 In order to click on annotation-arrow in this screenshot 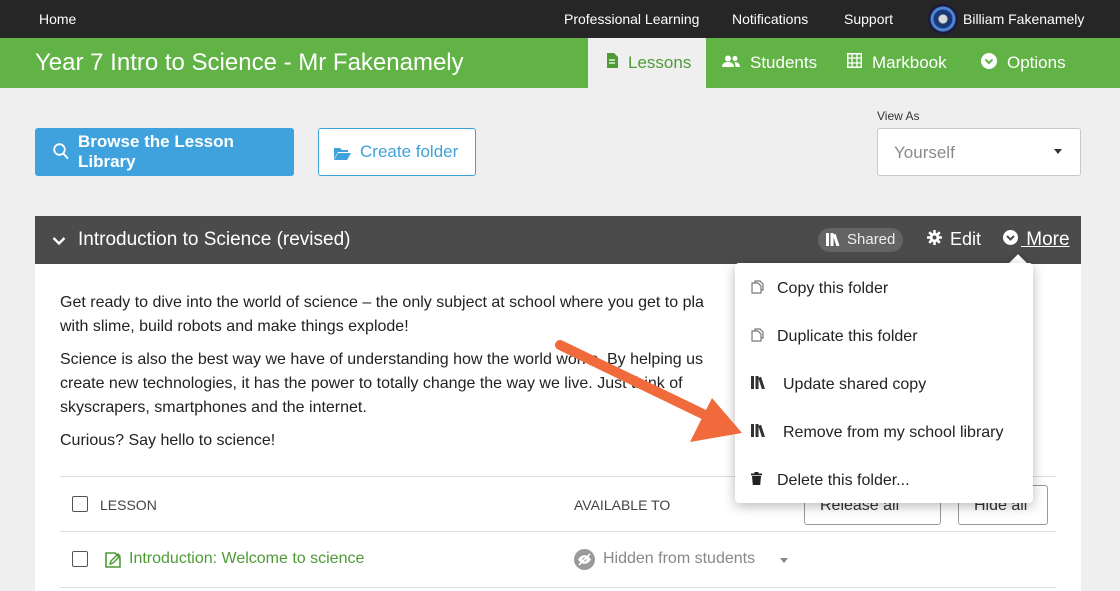, I will do `click(648, 391)`.